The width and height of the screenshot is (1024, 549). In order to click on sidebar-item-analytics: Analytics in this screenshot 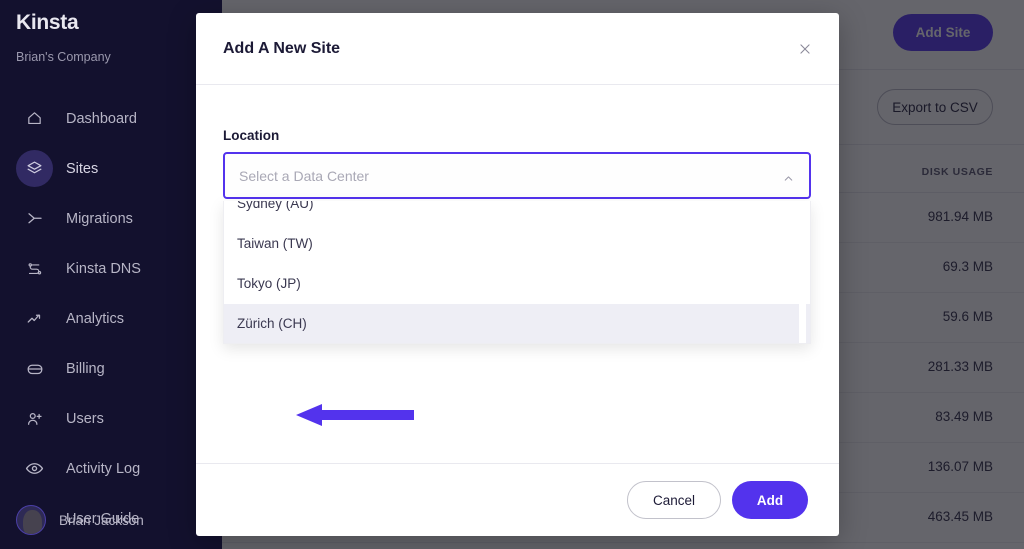, I will do `click(111, 318)`.